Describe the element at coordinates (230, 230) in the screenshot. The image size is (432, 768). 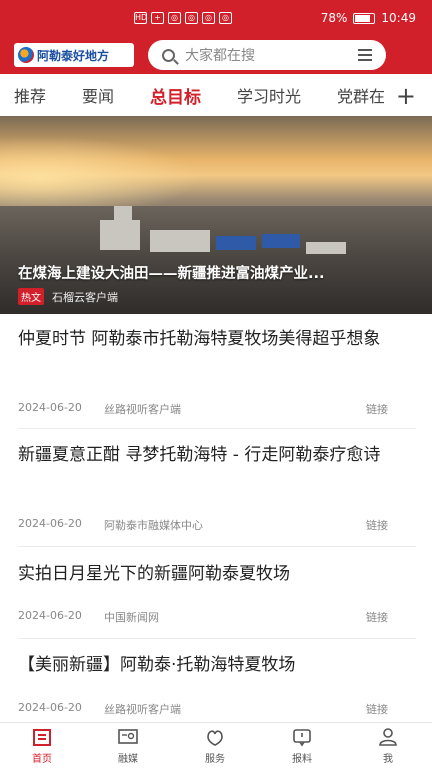
I see `hero-plant-image` at that location.